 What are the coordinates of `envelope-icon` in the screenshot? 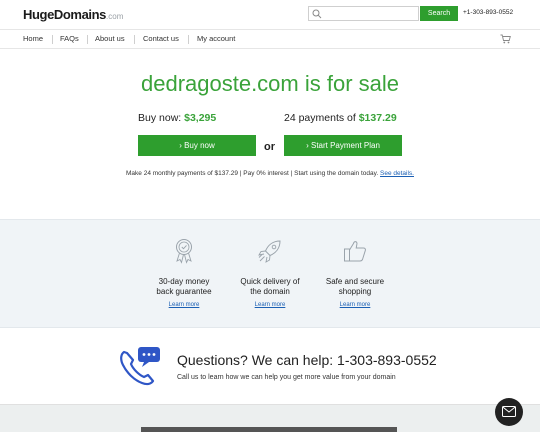 It's located at (509, 411).